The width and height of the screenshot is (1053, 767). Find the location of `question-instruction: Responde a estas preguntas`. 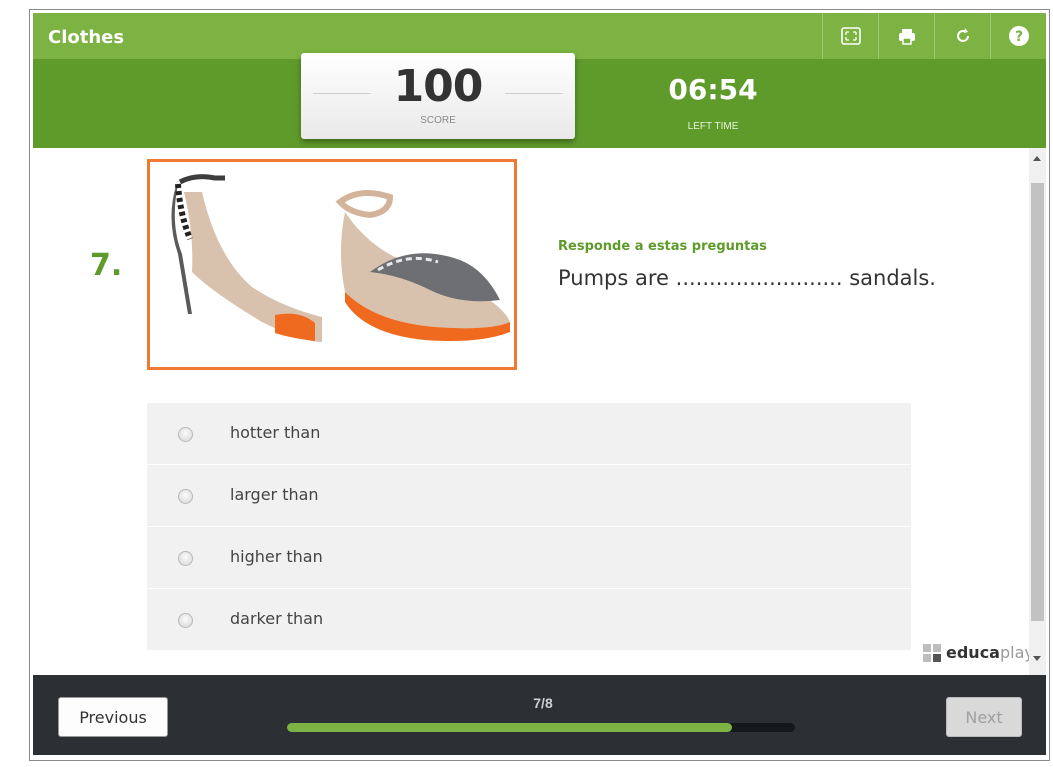

question-instruction: Responde a estas preguntas is located at coordinates (662, 246).